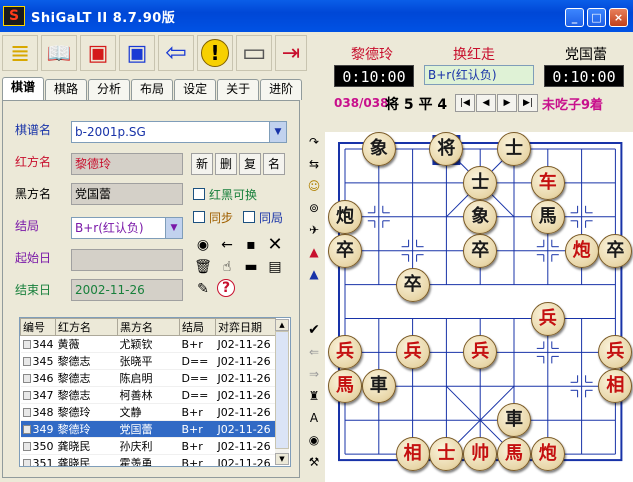 The image size is (633, 482). I want to click on table-row: 348 黎德玲 文静 B+r J02-11-26, so click(148, 412).